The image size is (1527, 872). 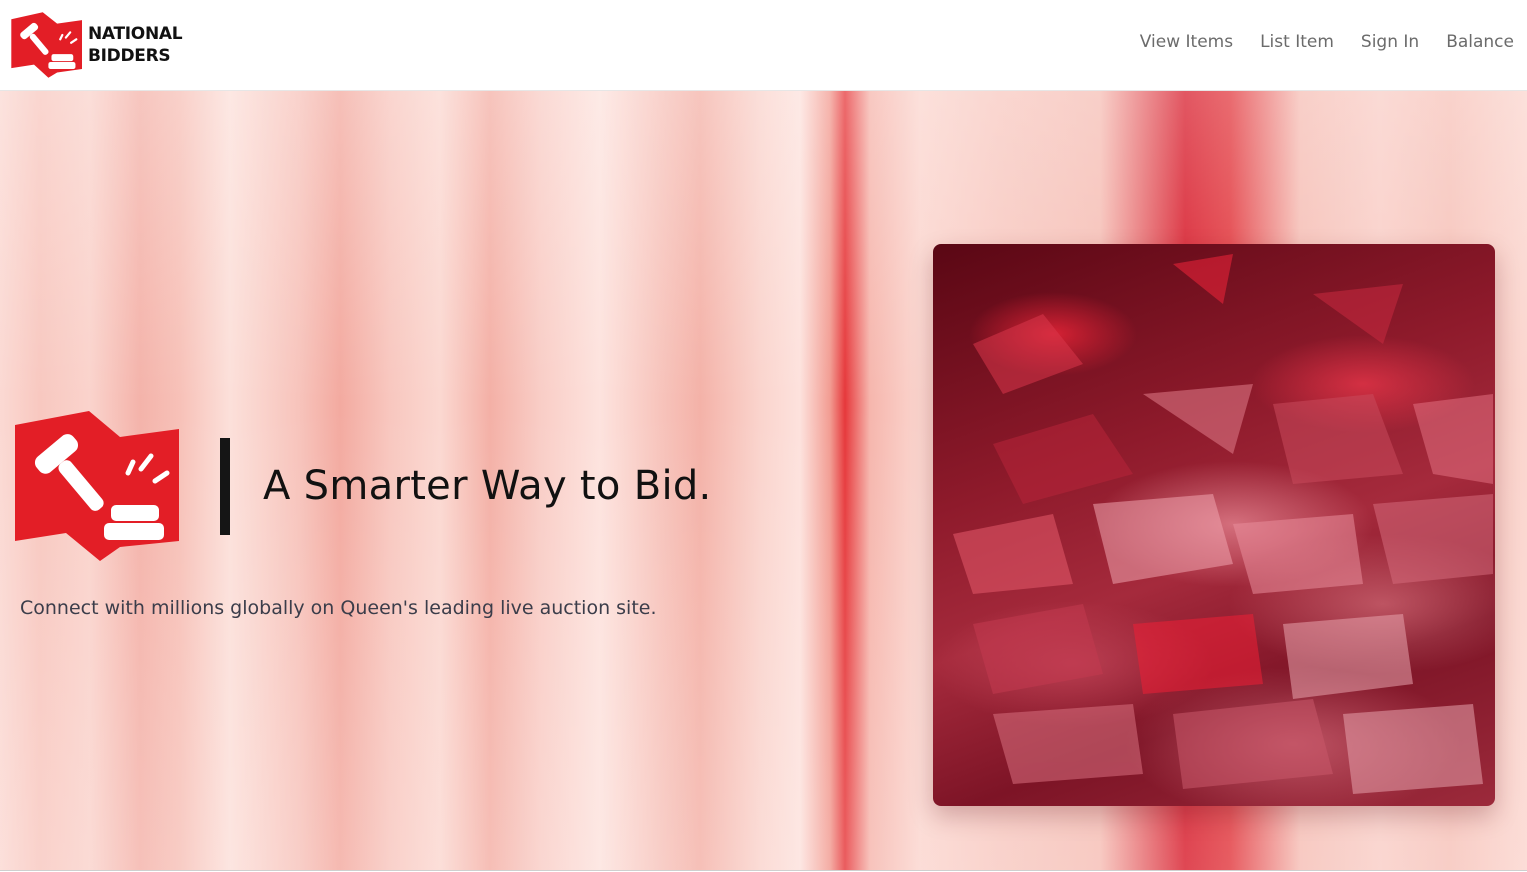 I want to click on main-nav: View Items List Item Sign In Balance, so click(x=1327, y=42).